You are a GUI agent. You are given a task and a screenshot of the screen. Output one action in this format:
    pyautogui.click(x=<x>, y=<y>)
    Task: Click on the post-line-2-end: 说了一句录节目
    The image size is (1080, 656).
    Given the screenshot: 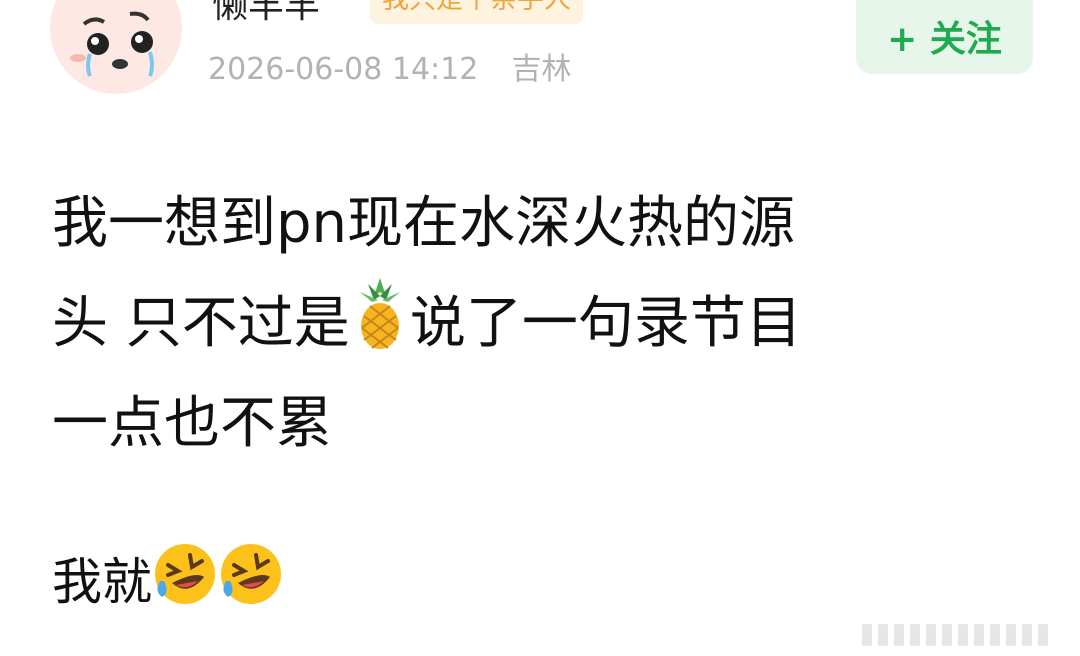 What is the action you would take?
    pyautogui.click(x=605, y=323)
    